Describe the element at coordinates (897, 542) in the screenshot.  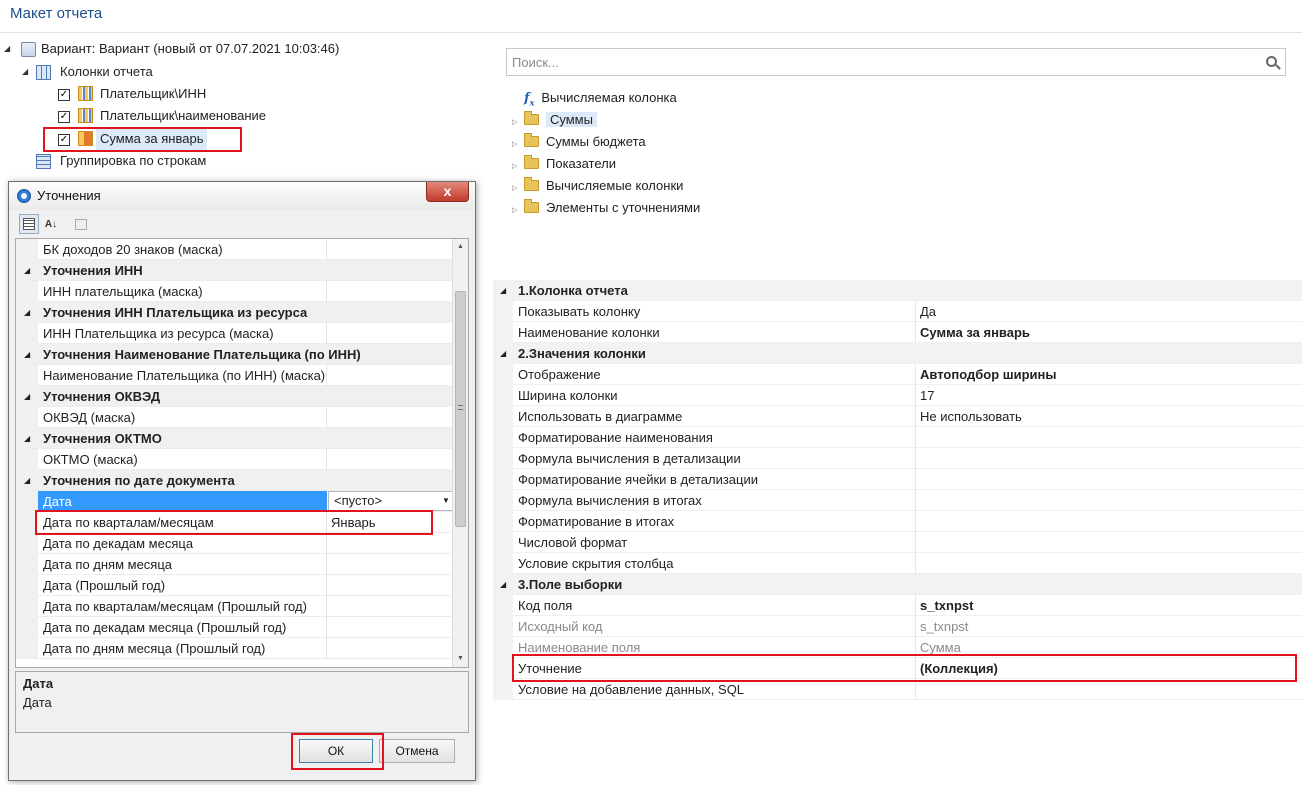
I see `property-row: Числовой формат` at that location.